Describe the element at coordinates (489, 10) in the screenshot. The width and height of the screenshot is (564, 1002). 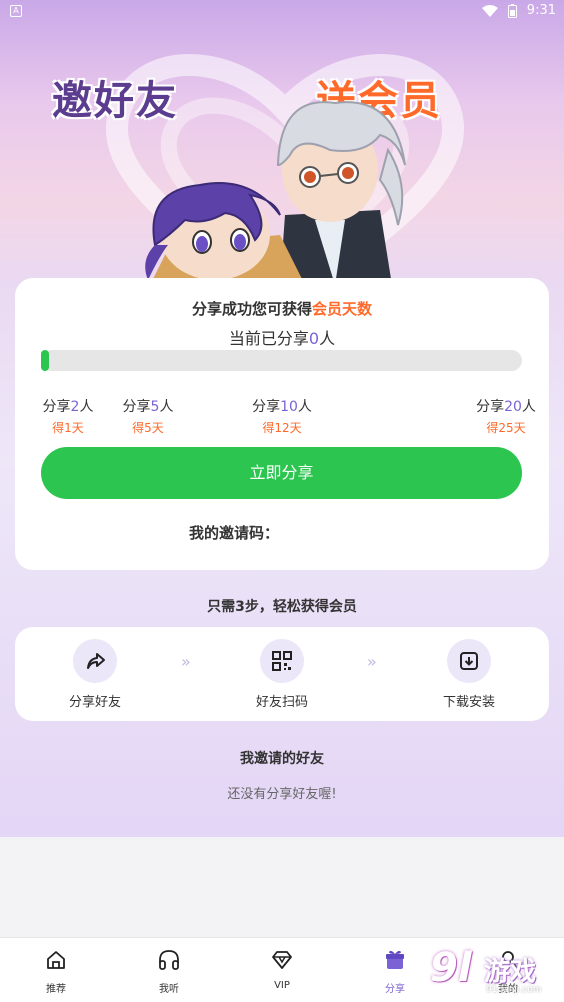
I see `wifi-icon` at that location.